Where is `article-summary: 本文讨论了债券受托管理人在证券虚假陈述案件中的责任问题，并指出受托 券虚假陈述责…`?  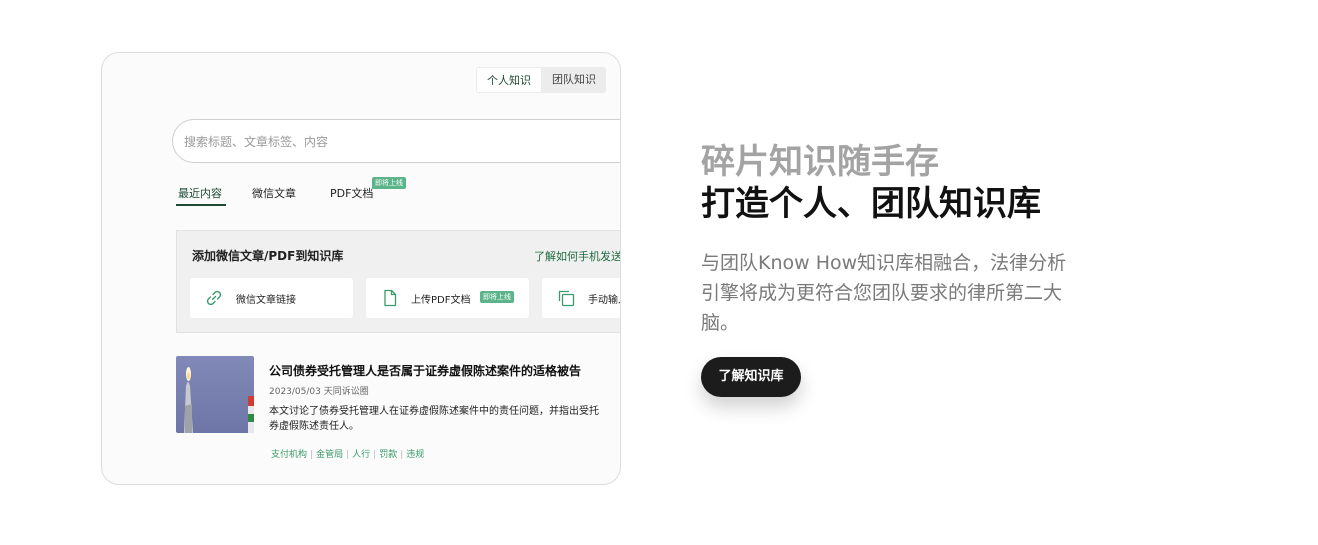
article-summary: 本文讨论了债券受托管理人在证券虚假陈述案件中的责任问题，并指出受托 券虚假陈述责… is located at coordinates (444, 419).